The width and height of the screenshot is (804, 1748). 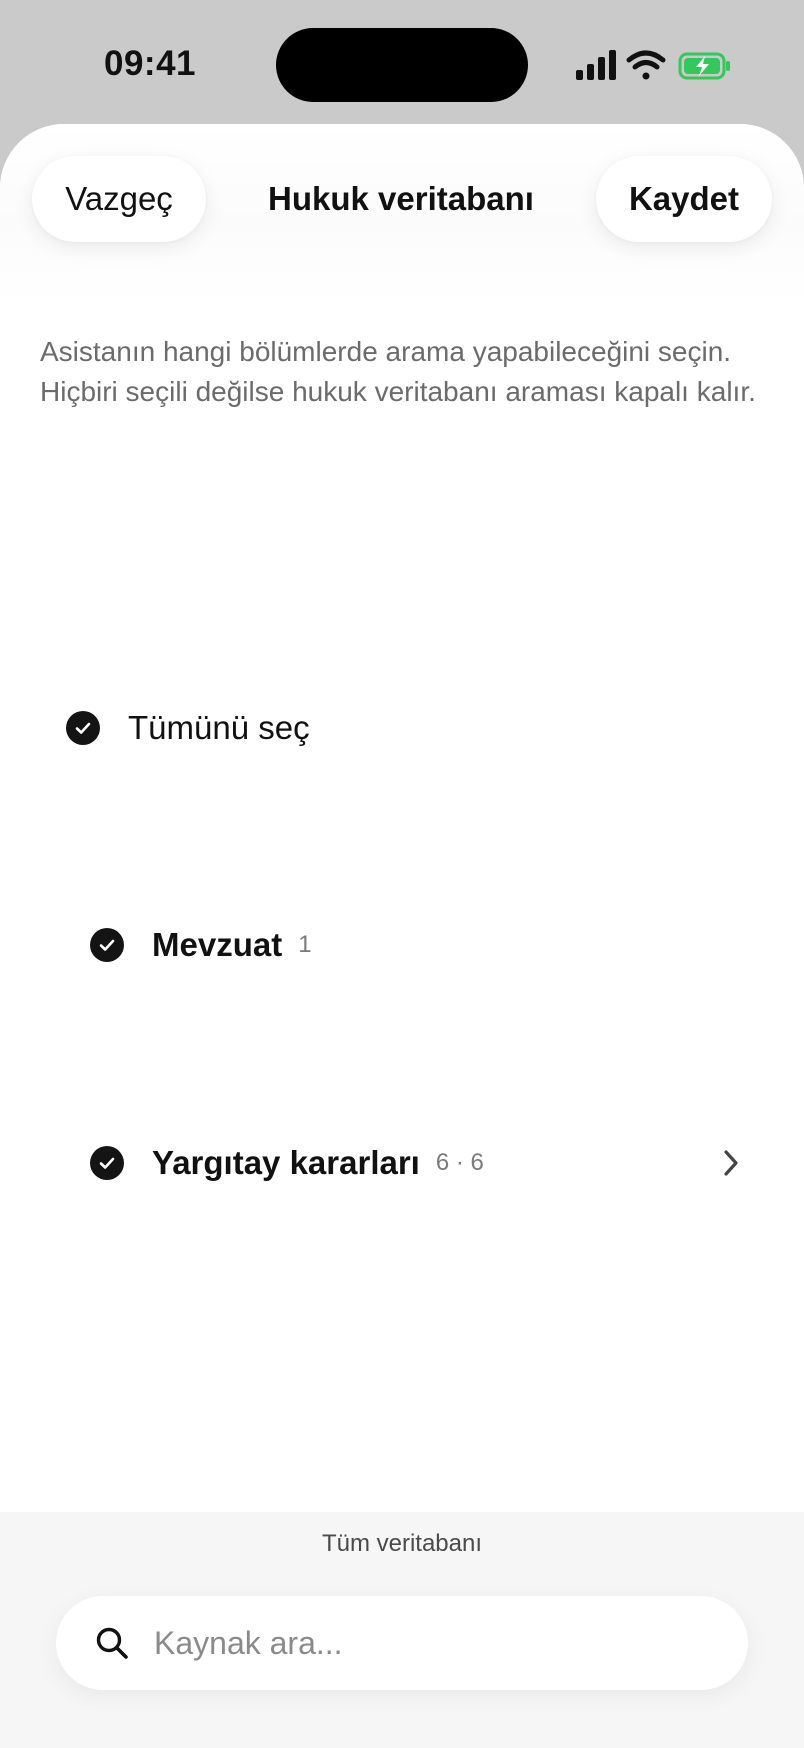 I want to click on option-count: 1, so click(x=305, y=944).